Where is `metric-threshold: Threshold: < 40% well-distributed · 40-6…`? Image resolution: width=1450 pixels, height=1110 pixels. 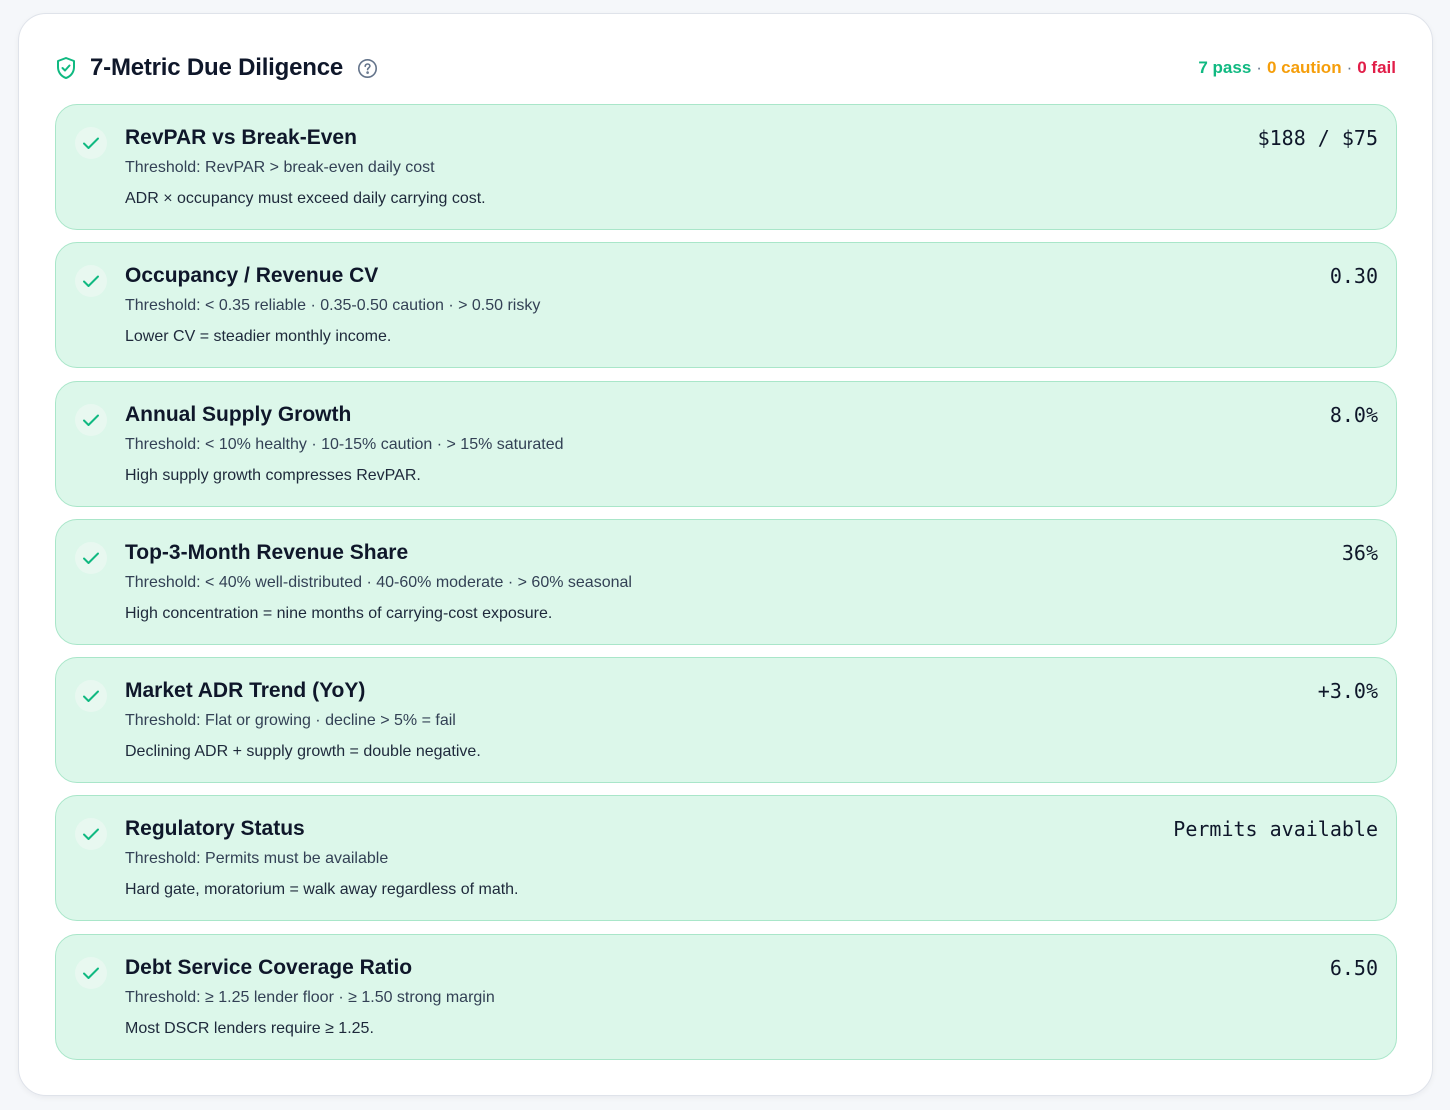
metric-threshold: Threshold: < 40% well-distributed · 40-6… is located at coordinates (378, 582).